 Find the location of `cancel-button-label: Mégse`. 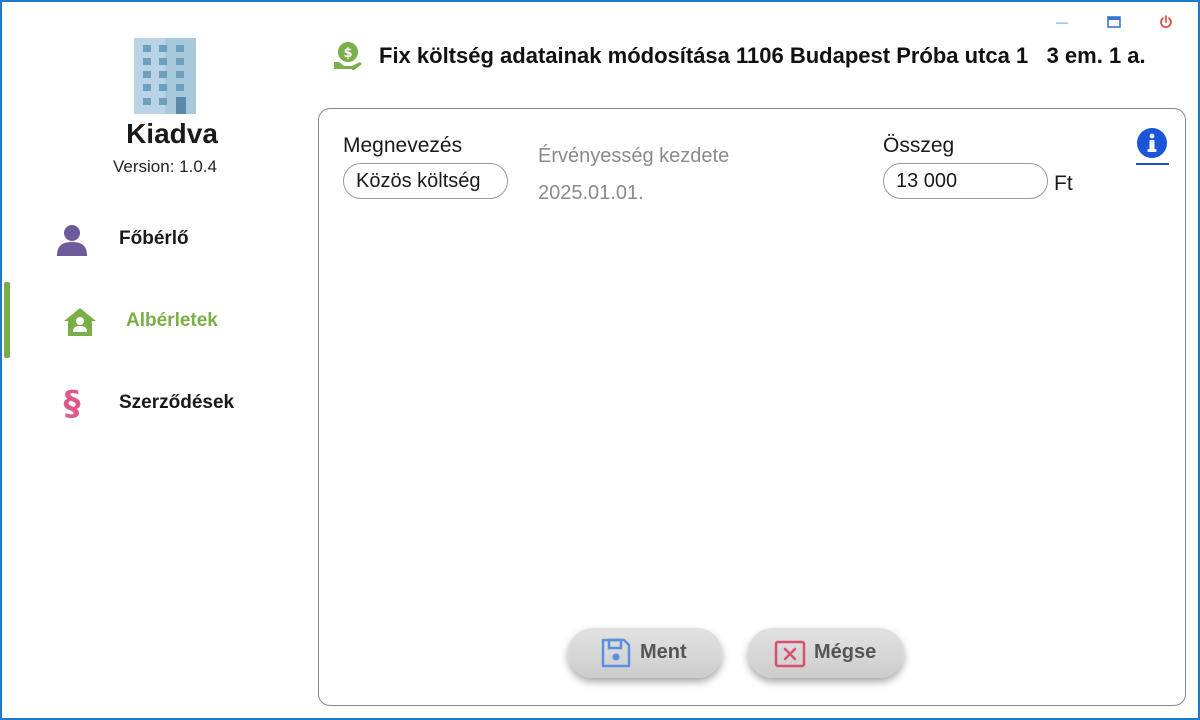

cancel-button-label: Mégse is located at coordinates (845, 652).